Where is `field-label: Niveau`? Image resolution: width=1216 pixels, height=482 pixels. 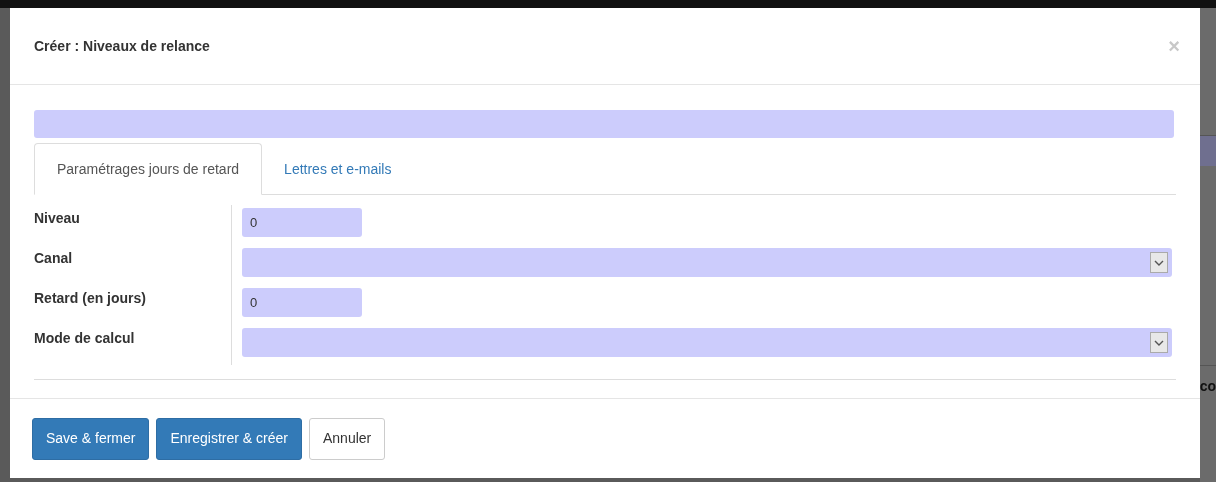 field-label: Niveau is located at coordinates (57, 218).